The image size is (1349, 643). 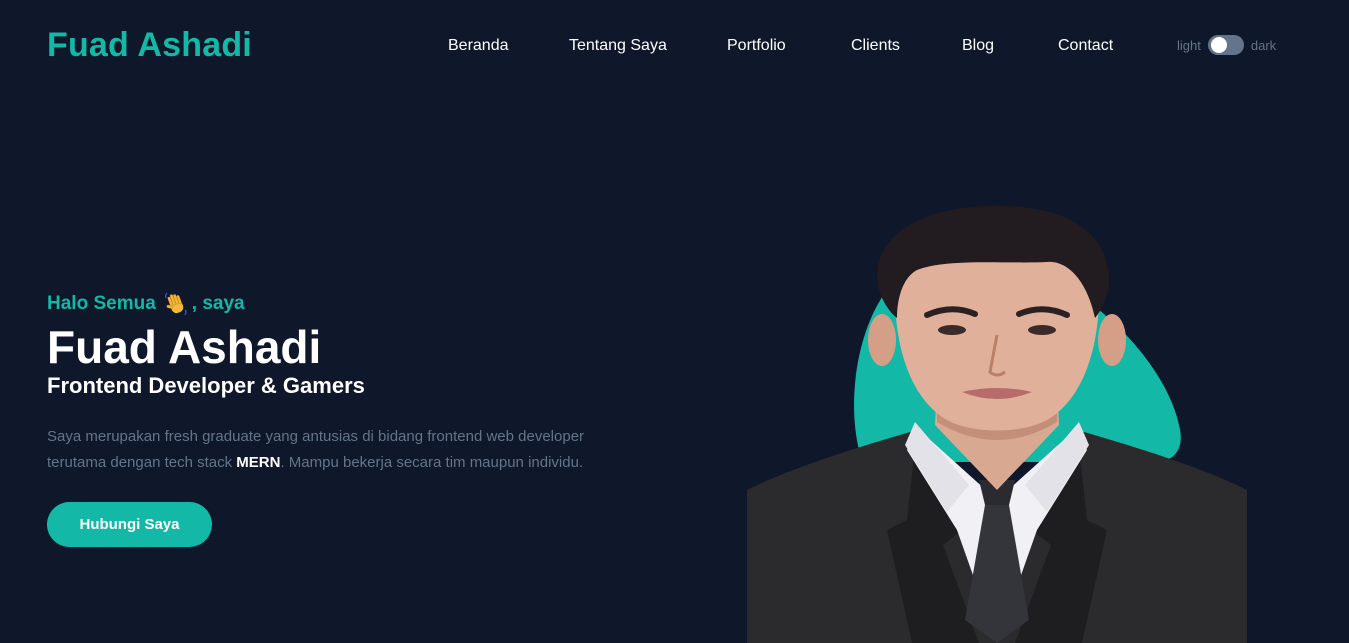 What do you see at coordinates (206, 385) in the screenshot?
I see `hero-role: Frontend Developer & Gamers` at bounding box center [206, 385].